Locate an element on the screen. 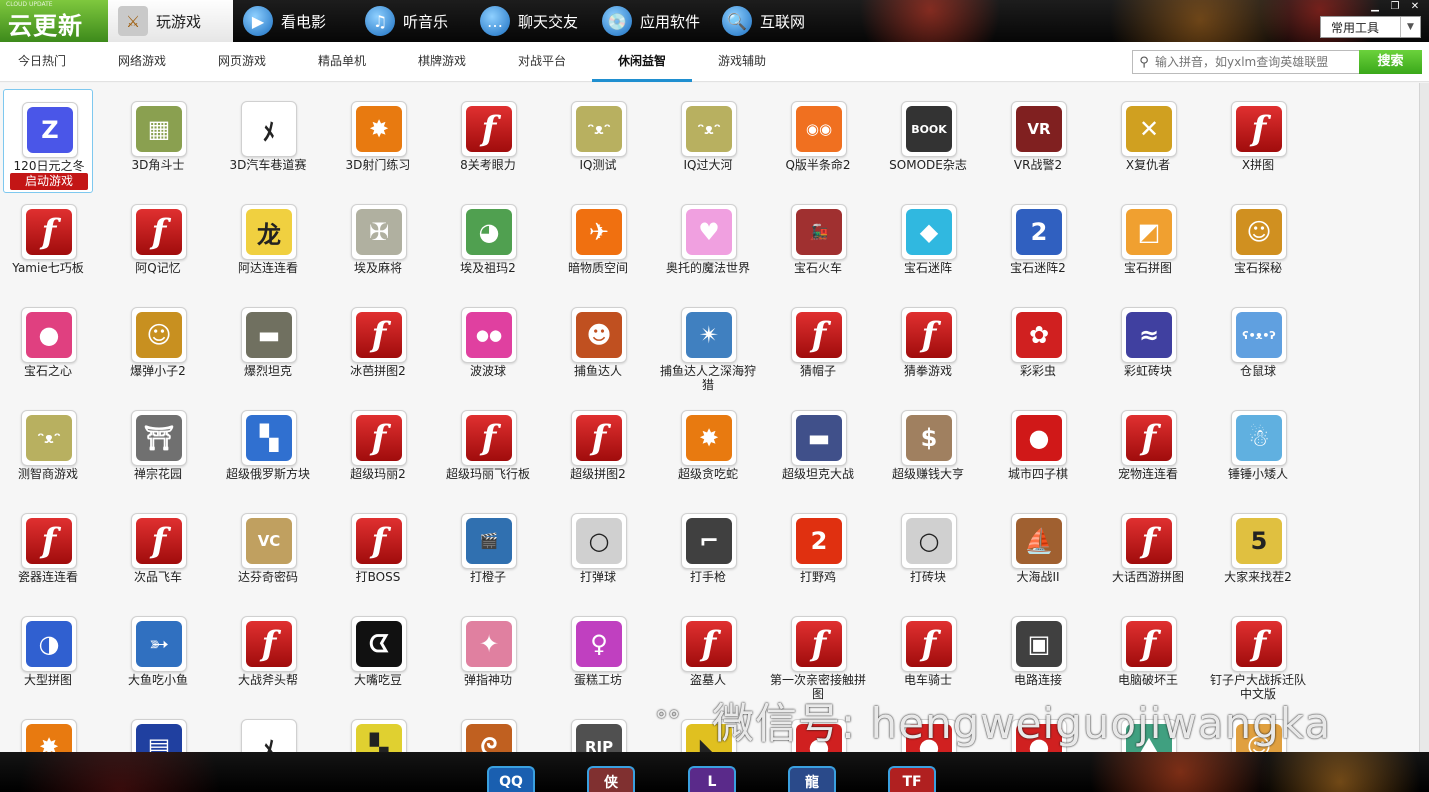 The width and height of the screenshot is (1429, 792). game-tile: ʕ•ᴥ•ʔ 仓鼠球 is located at coordinates (1258, 347).